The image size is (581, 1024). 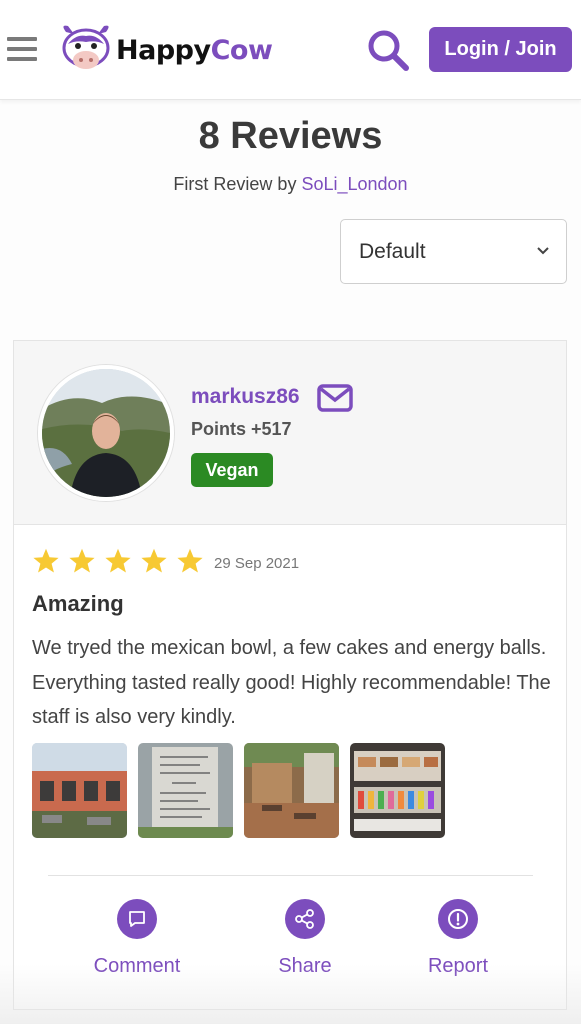 I want to click on happycow-logo: HappyCow, so click(x=172, y=50).